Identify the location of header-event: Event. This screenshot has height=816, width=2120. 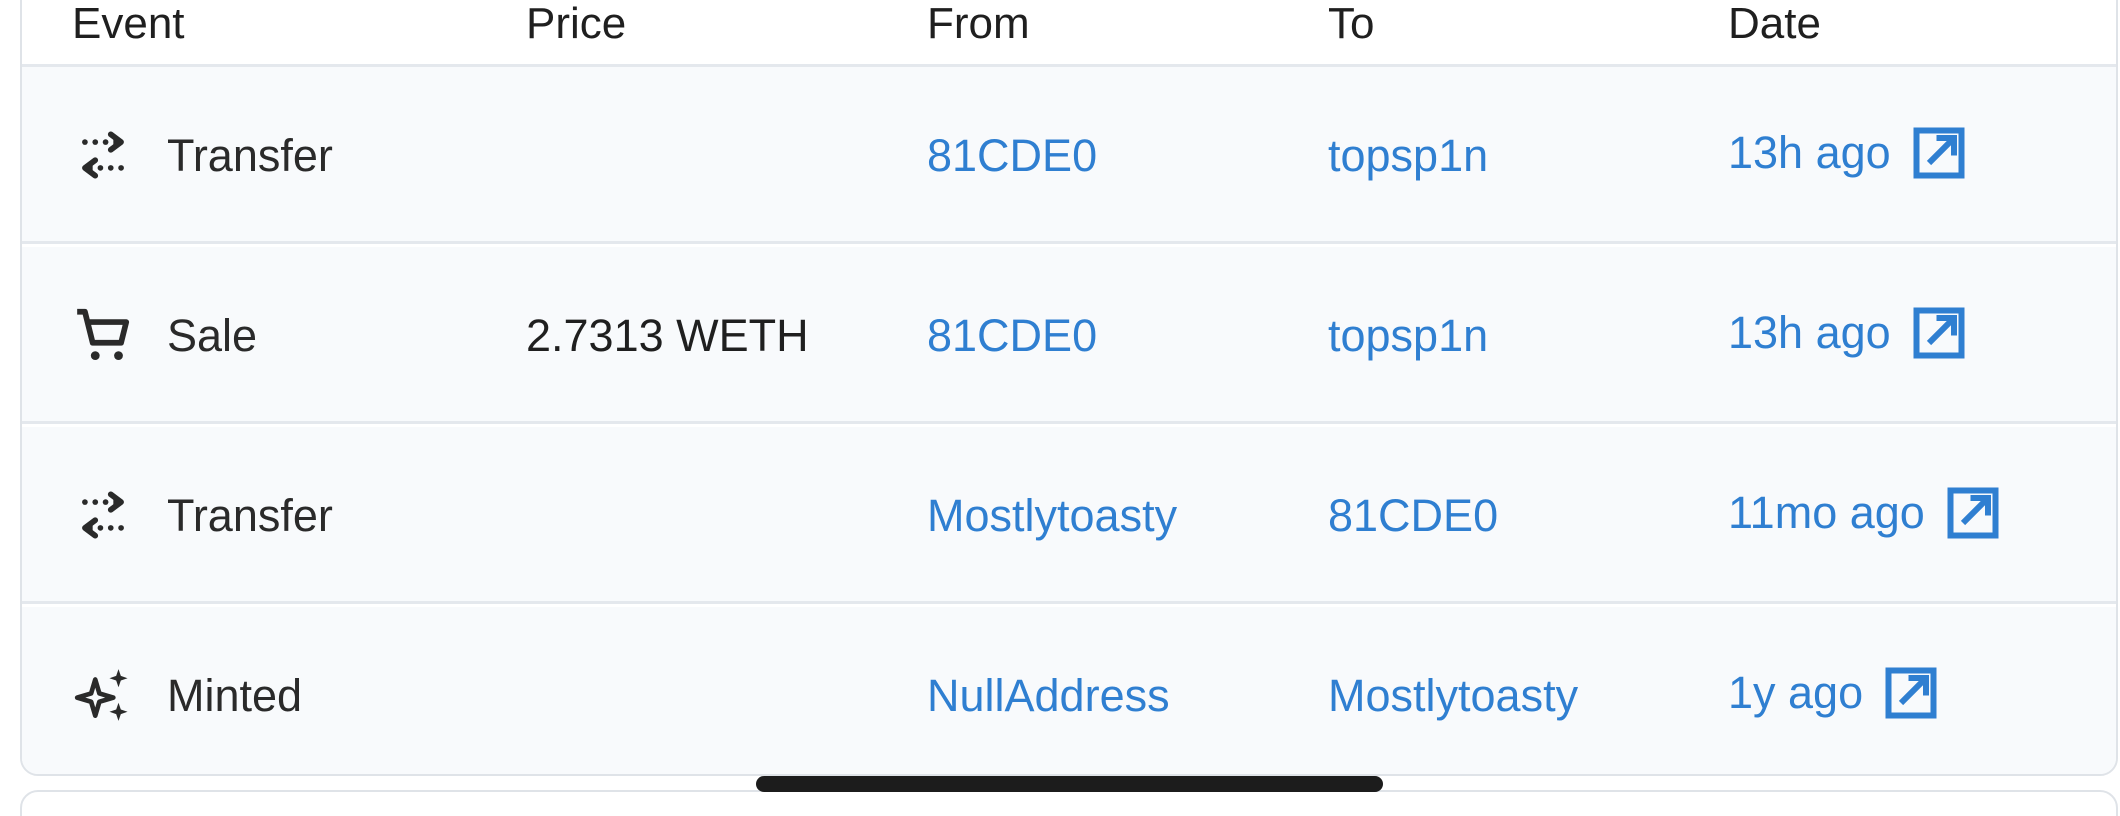
(128, 24).